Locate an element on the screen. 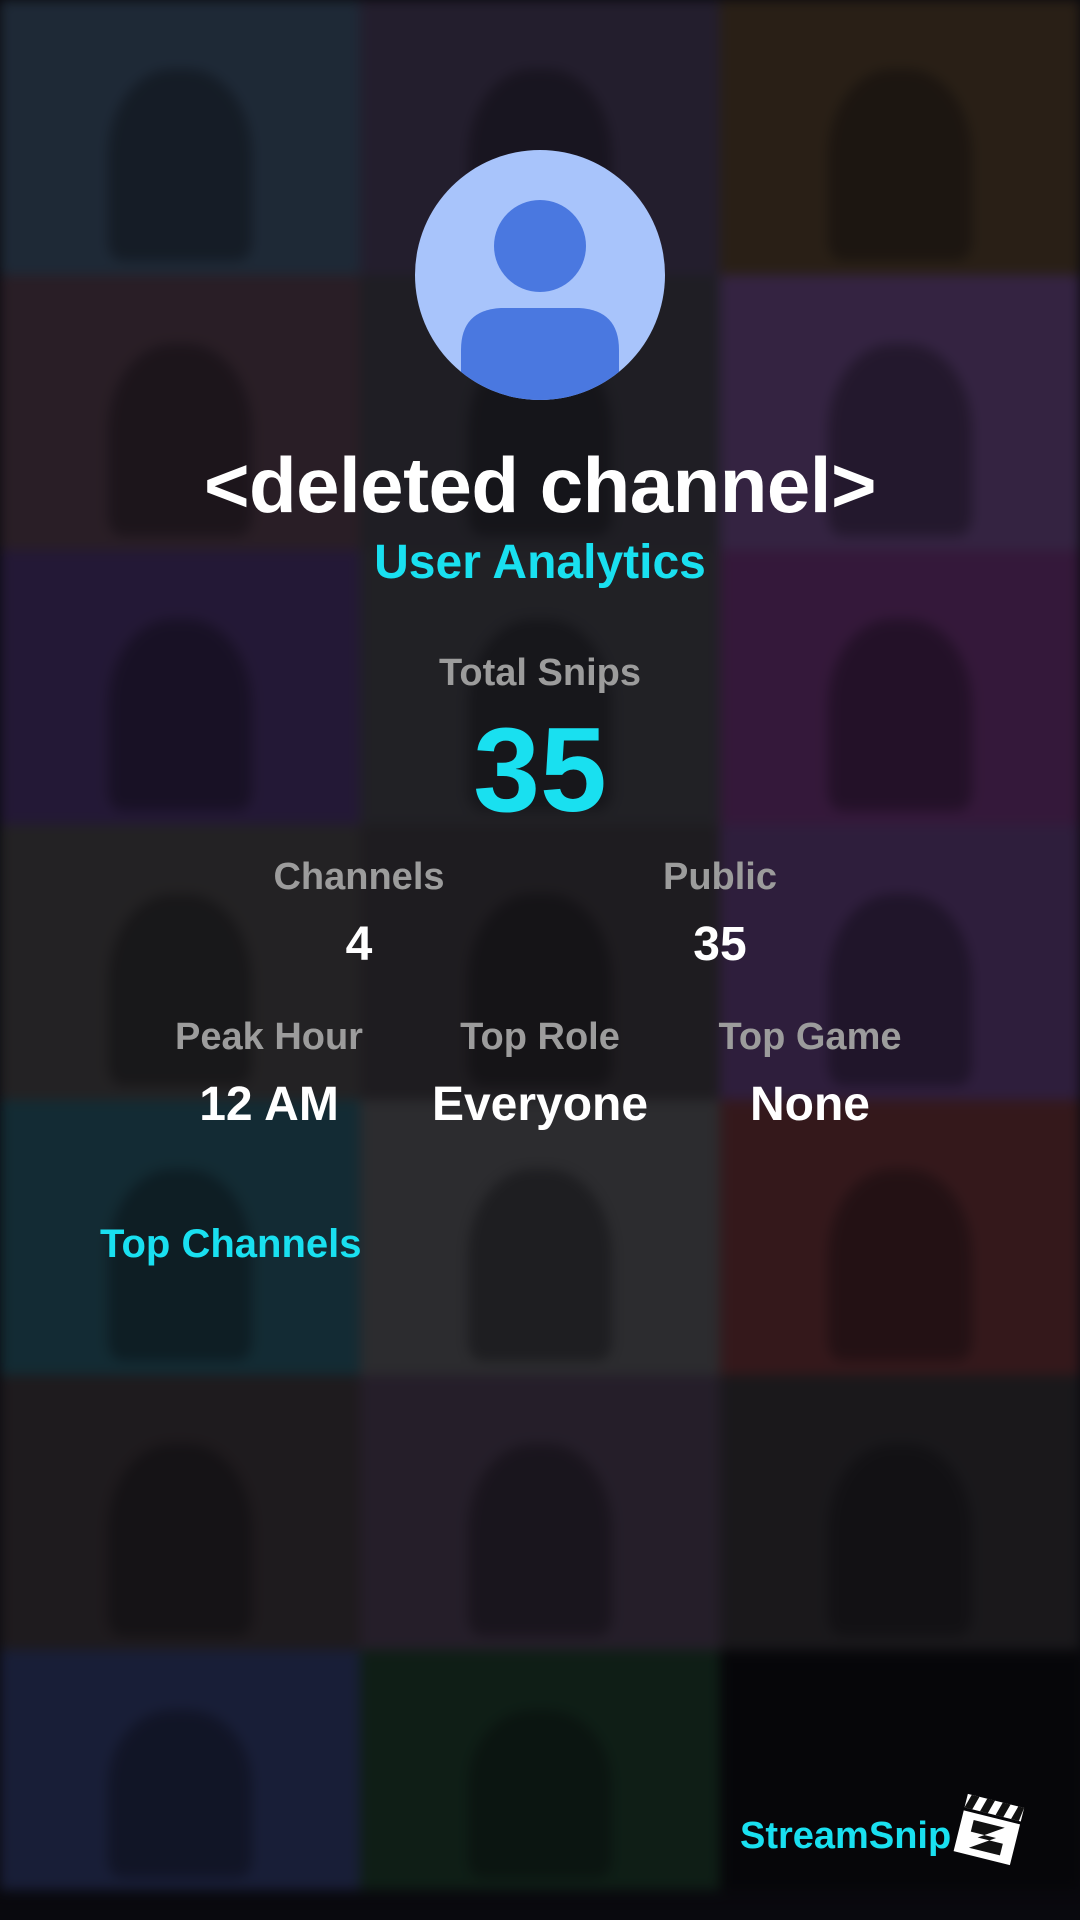 The width and height of the screenshot is (1080, 1920). clapperboard-icon is located at coordinates (989, 1829).